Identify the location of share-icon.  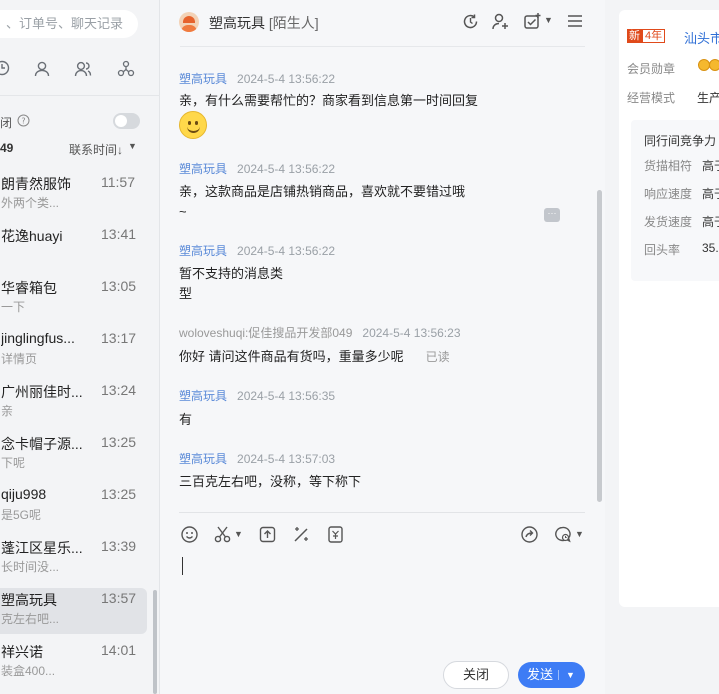
(529, 537).